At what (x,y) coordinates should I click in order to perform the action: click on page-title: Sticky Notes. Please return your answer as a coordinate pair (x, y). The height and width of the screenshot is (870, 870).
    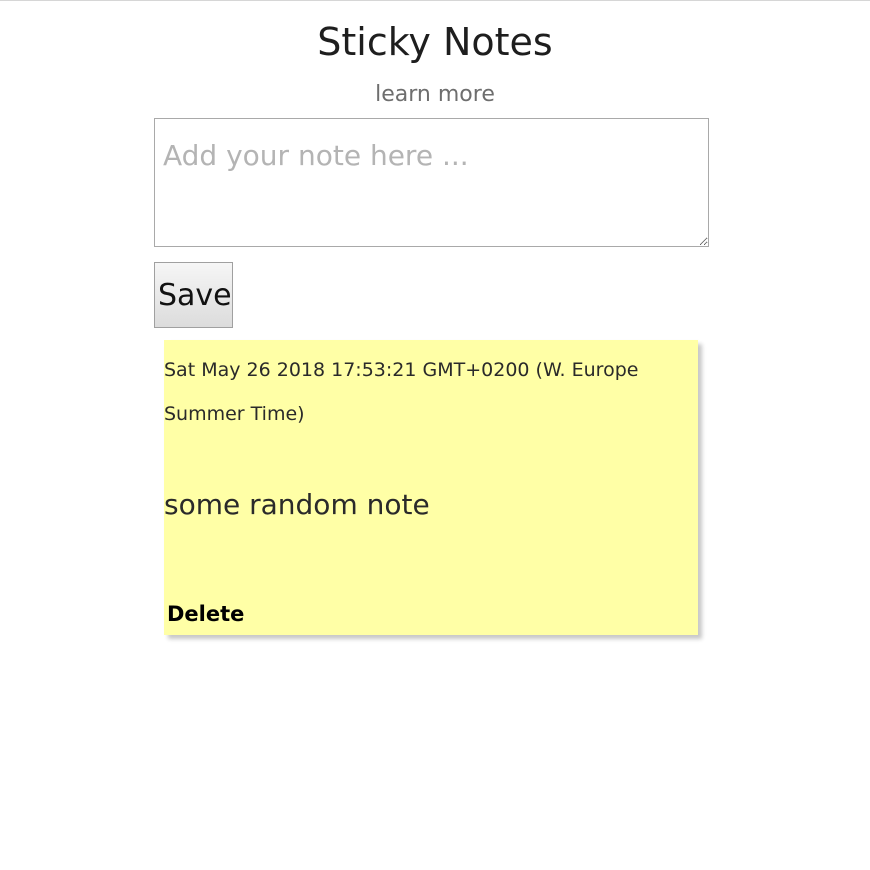
    Looking at the image, I should click on (435, 42).